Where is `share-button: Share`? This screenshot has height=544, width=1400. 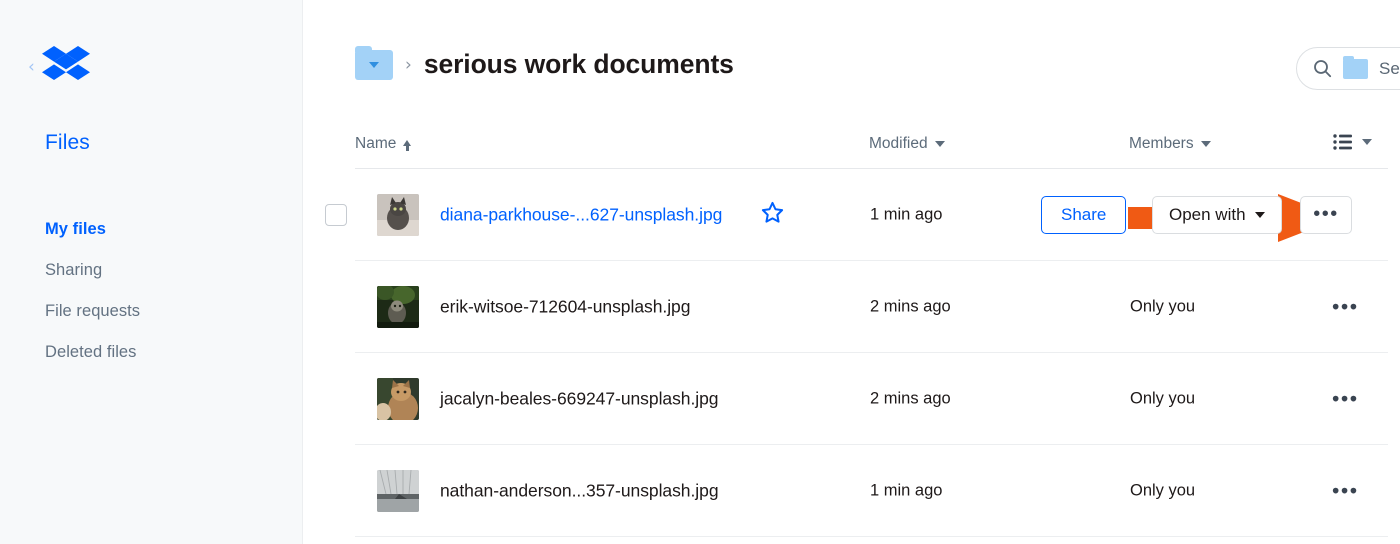
share-button: Share is located at coordinates (1084, 214).